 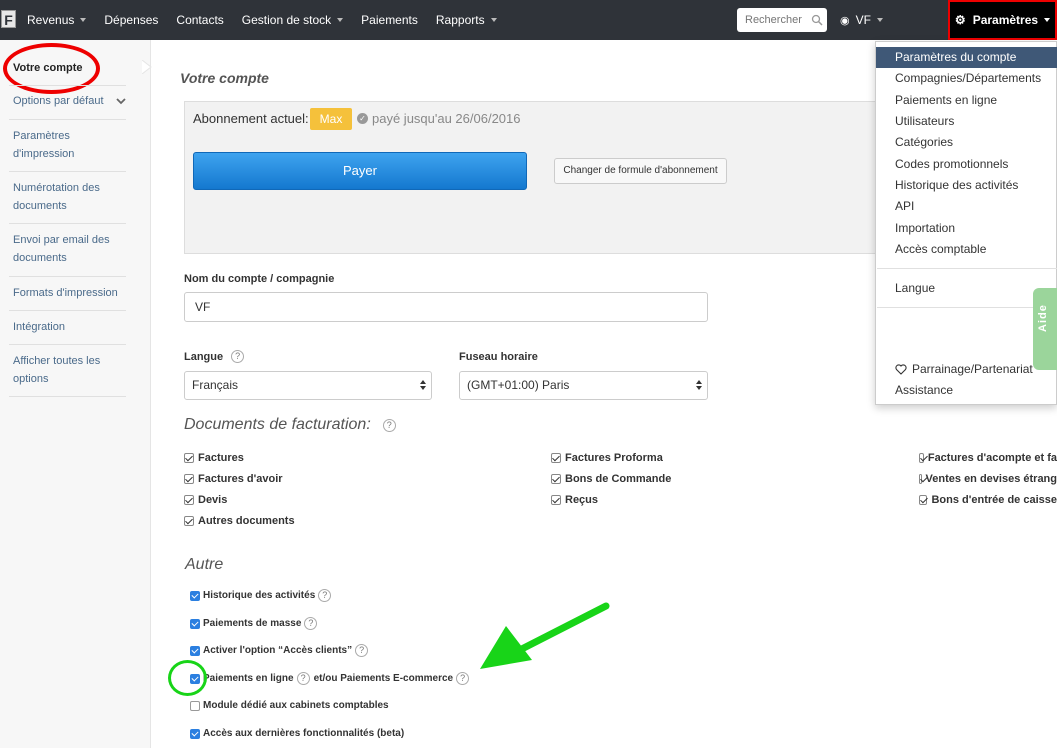 What do you see at coordinates (988, 458) in the screenshot?
I see `doc-checkbox: Factures d'acompte et fa` at bounding box center [988, 458].